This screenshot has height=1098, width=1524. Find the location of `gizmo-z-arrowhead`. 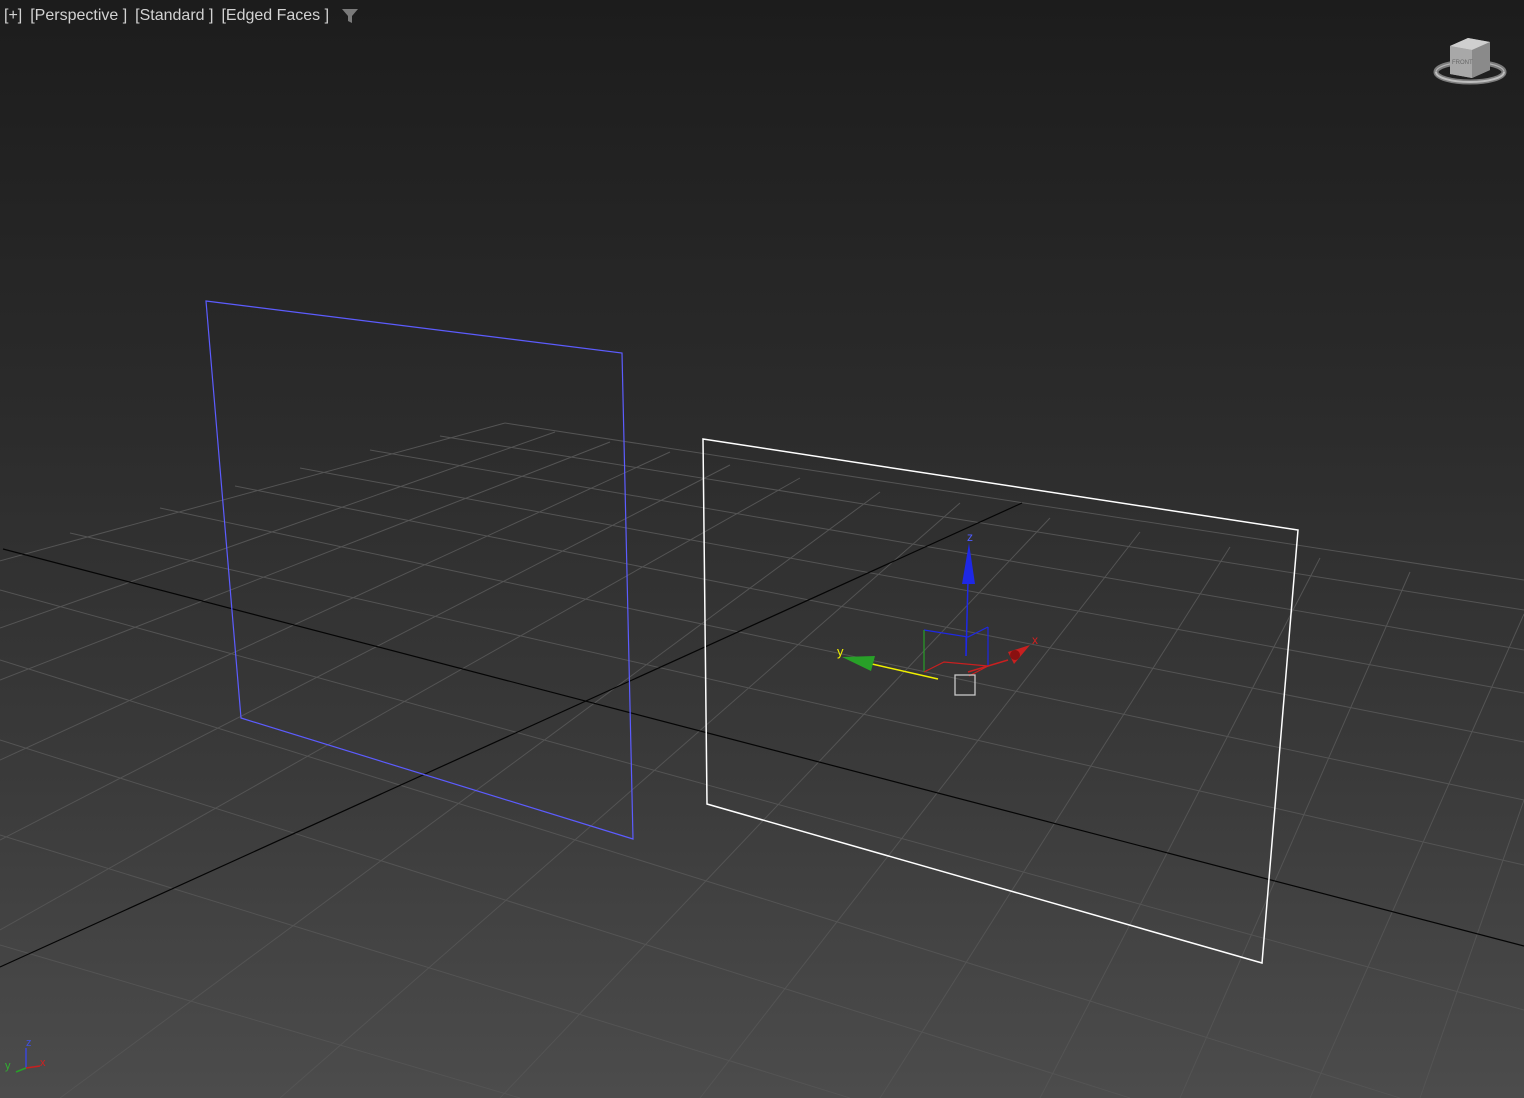

gizmo-z-arrowhead is located at coordinates (968, 563).